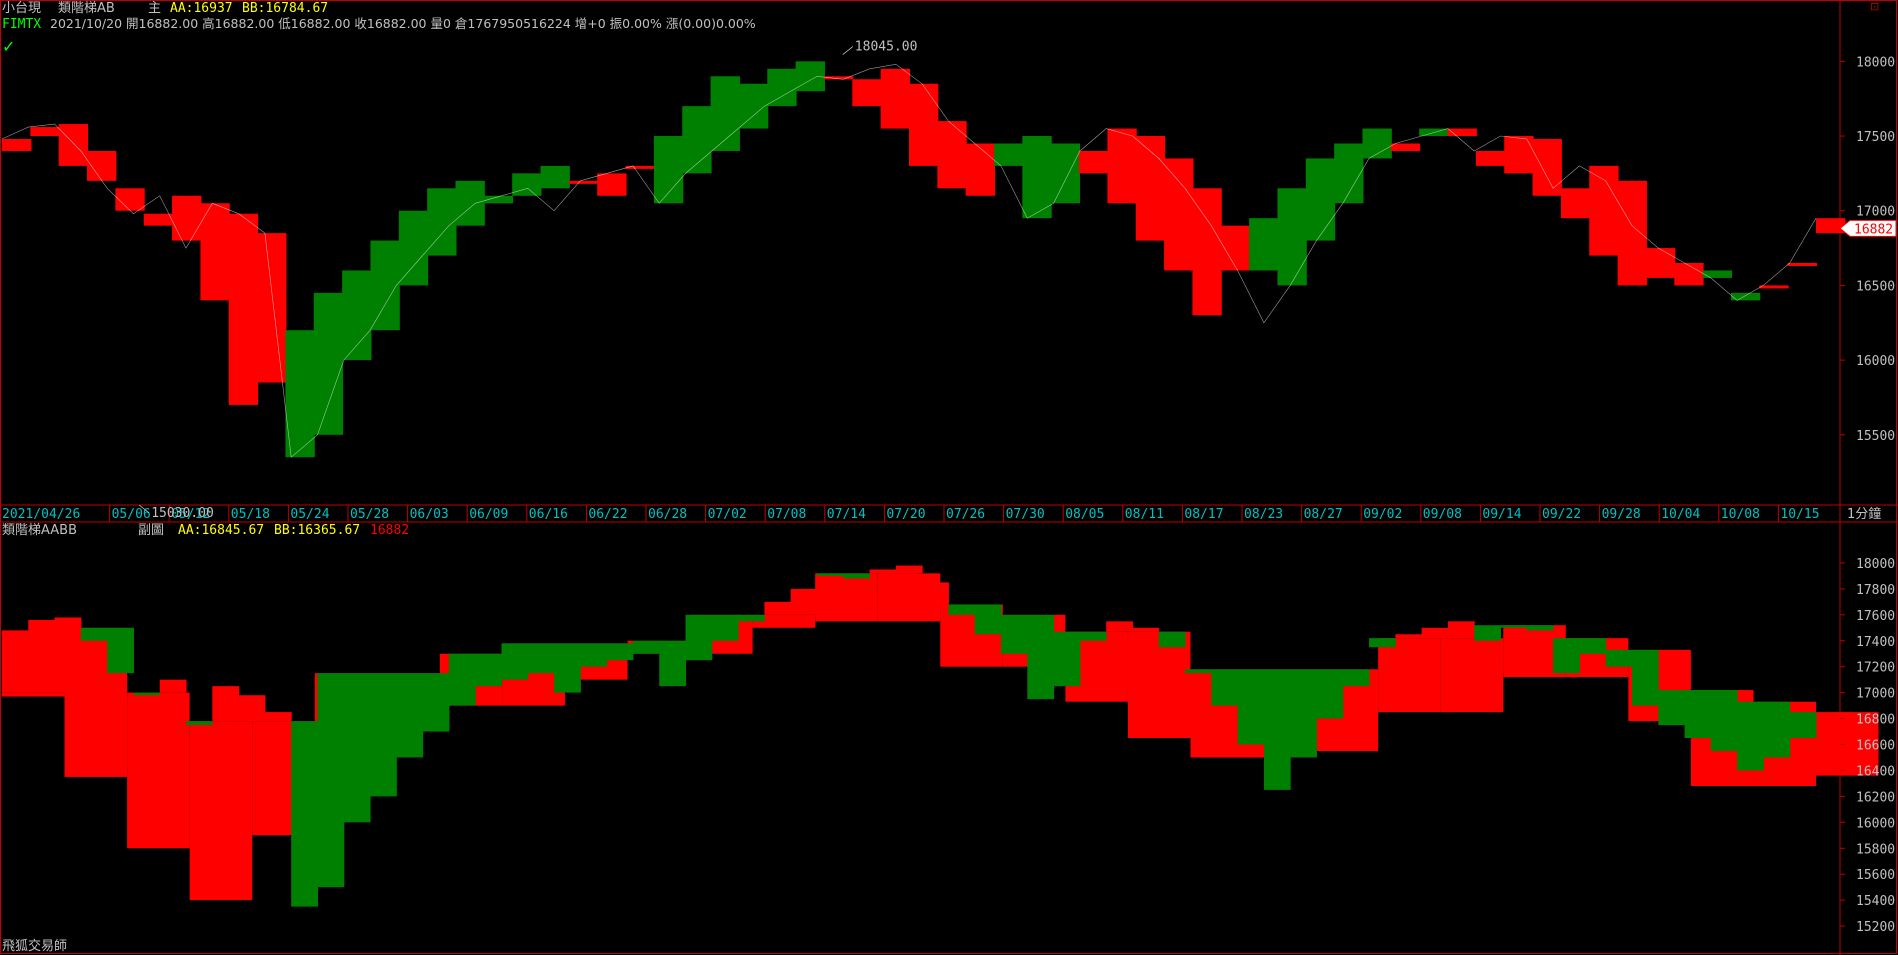  What do you see at coordinates (1874, 6) in the screenshot?
I see `close-icon: ⊡` at bounding box center [1874, 6].